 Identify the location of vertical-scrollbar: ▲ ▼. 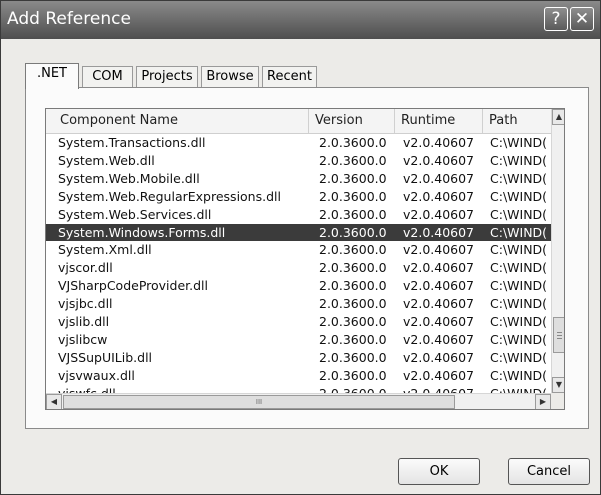
(557, 251).